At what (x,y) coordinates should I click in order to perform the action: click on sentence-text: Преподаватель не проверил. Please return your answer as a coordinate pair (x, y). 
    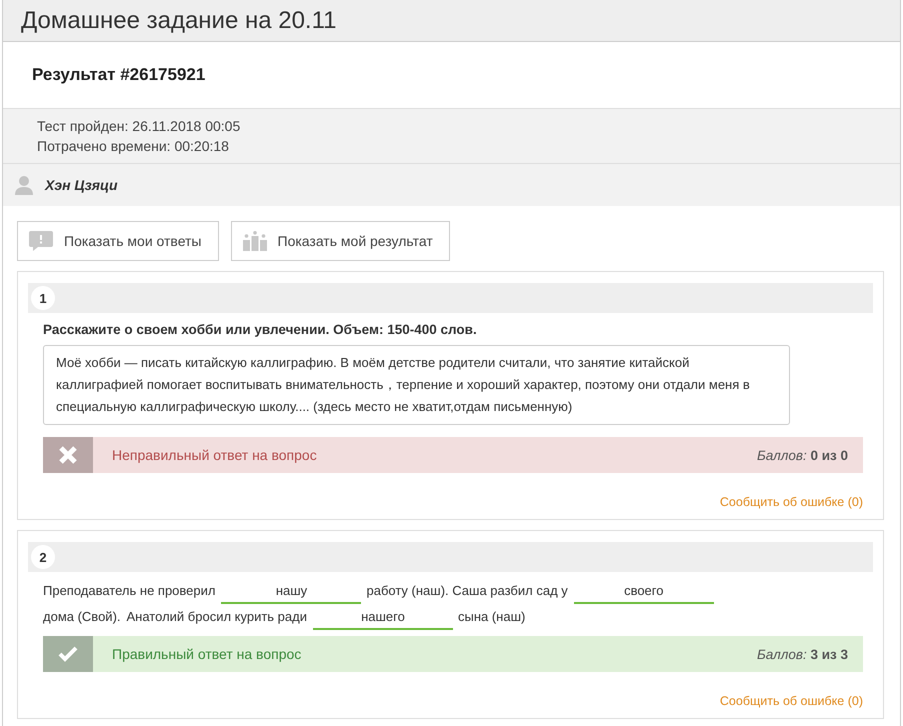
    Looking at the image, I should click on (129, 590).